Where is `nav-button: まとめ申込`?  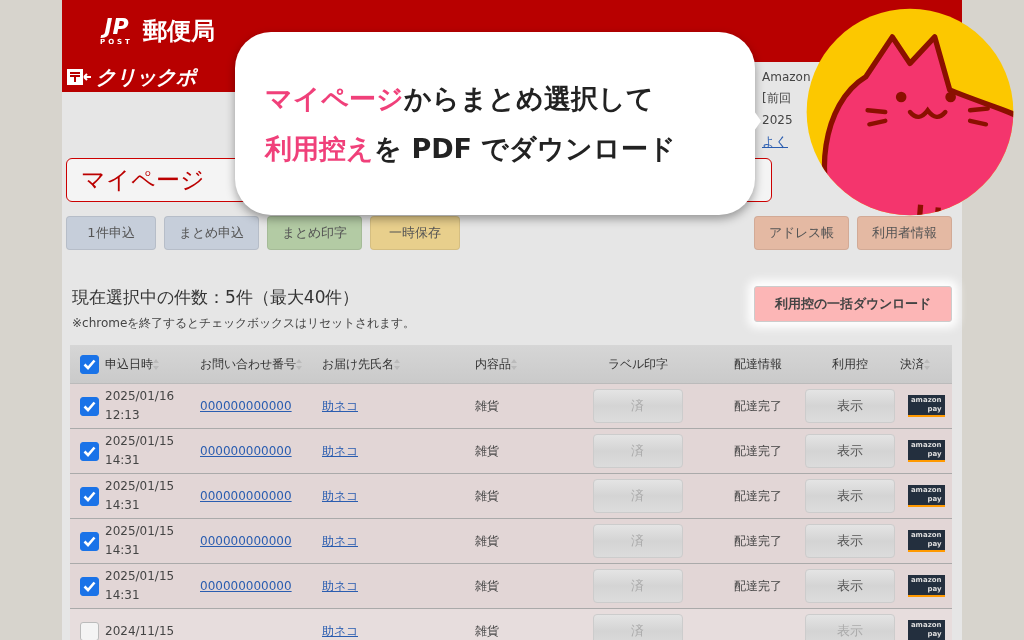 nav-button: まとめ申込 is located at coordinates (211, 233).